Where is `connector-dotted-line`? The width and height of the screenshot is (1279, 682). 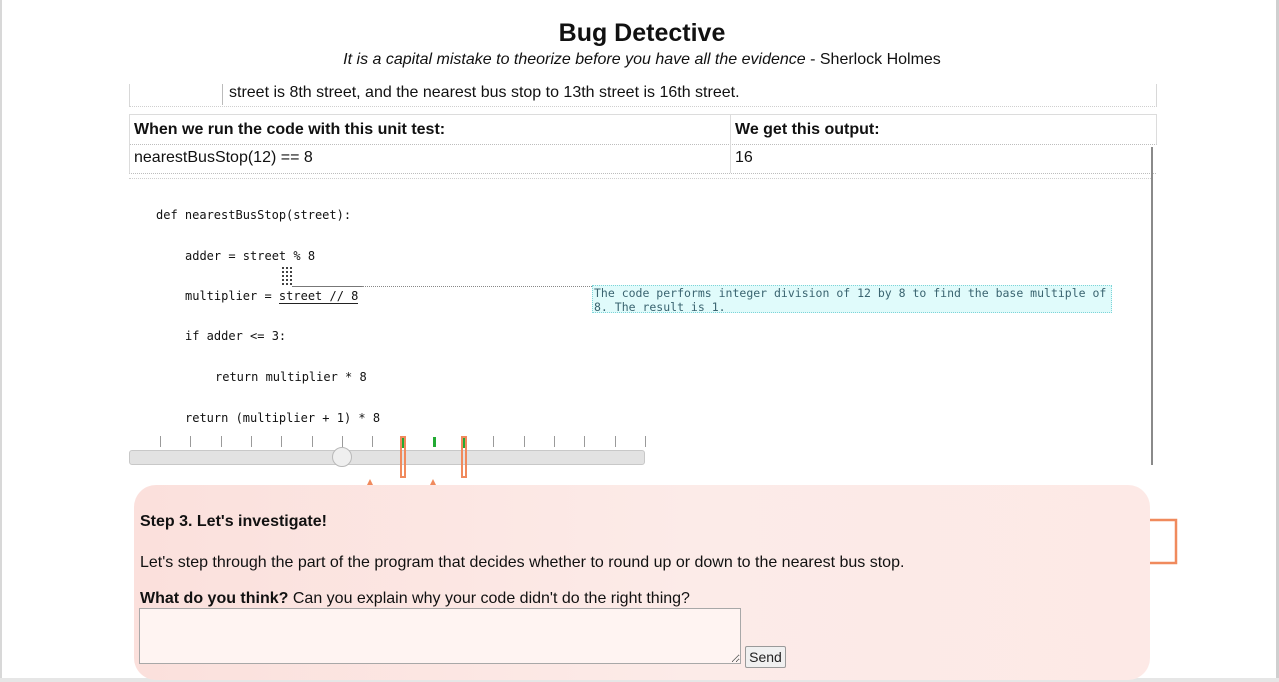
connector-dotted-line is located at coordinates (478, 286).